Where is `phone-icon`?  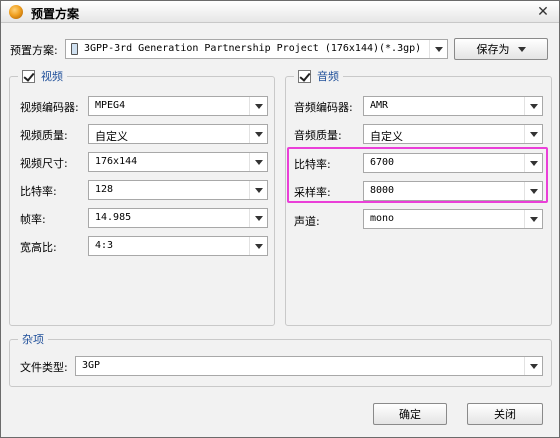 phone-icon is located at coordinates (74, 49).